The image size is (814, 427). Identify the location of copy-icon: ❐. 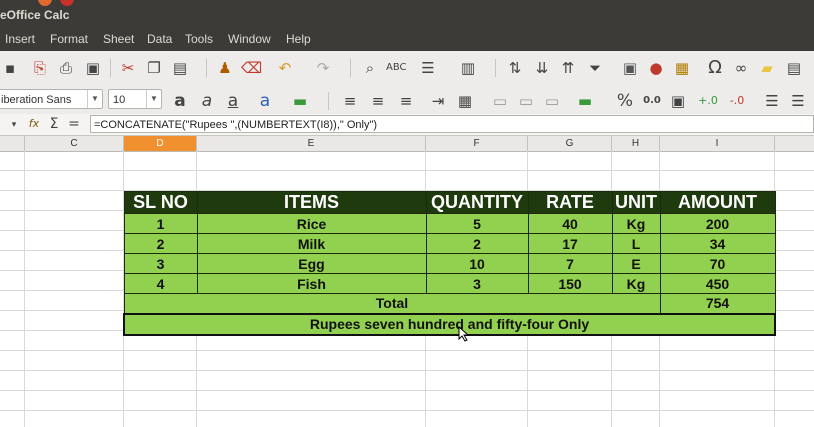
(154, 68).